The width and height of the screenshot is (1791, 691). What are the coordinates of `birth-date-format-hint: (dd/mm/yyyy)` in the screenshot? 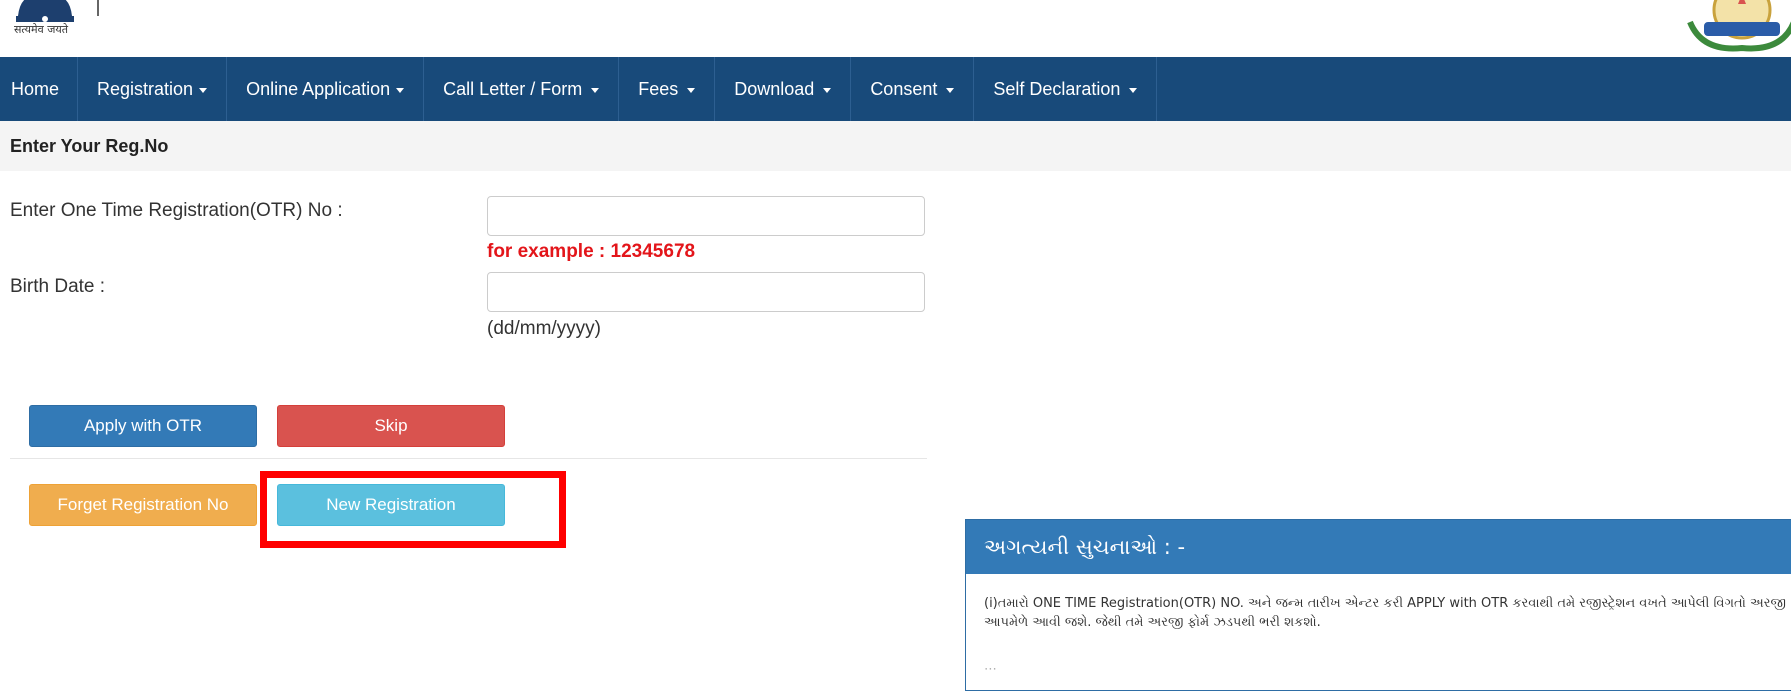 It's located at (544, 328).